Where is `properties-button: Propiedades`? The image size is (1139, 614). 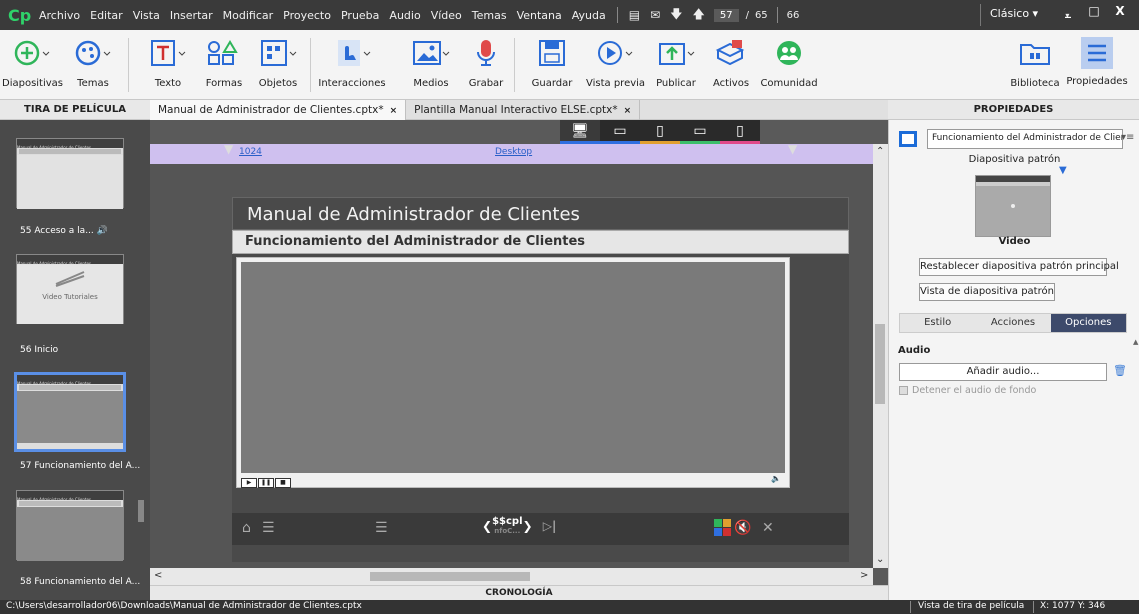
properties-button: Propiedades is located at coordinates (1097, 61).